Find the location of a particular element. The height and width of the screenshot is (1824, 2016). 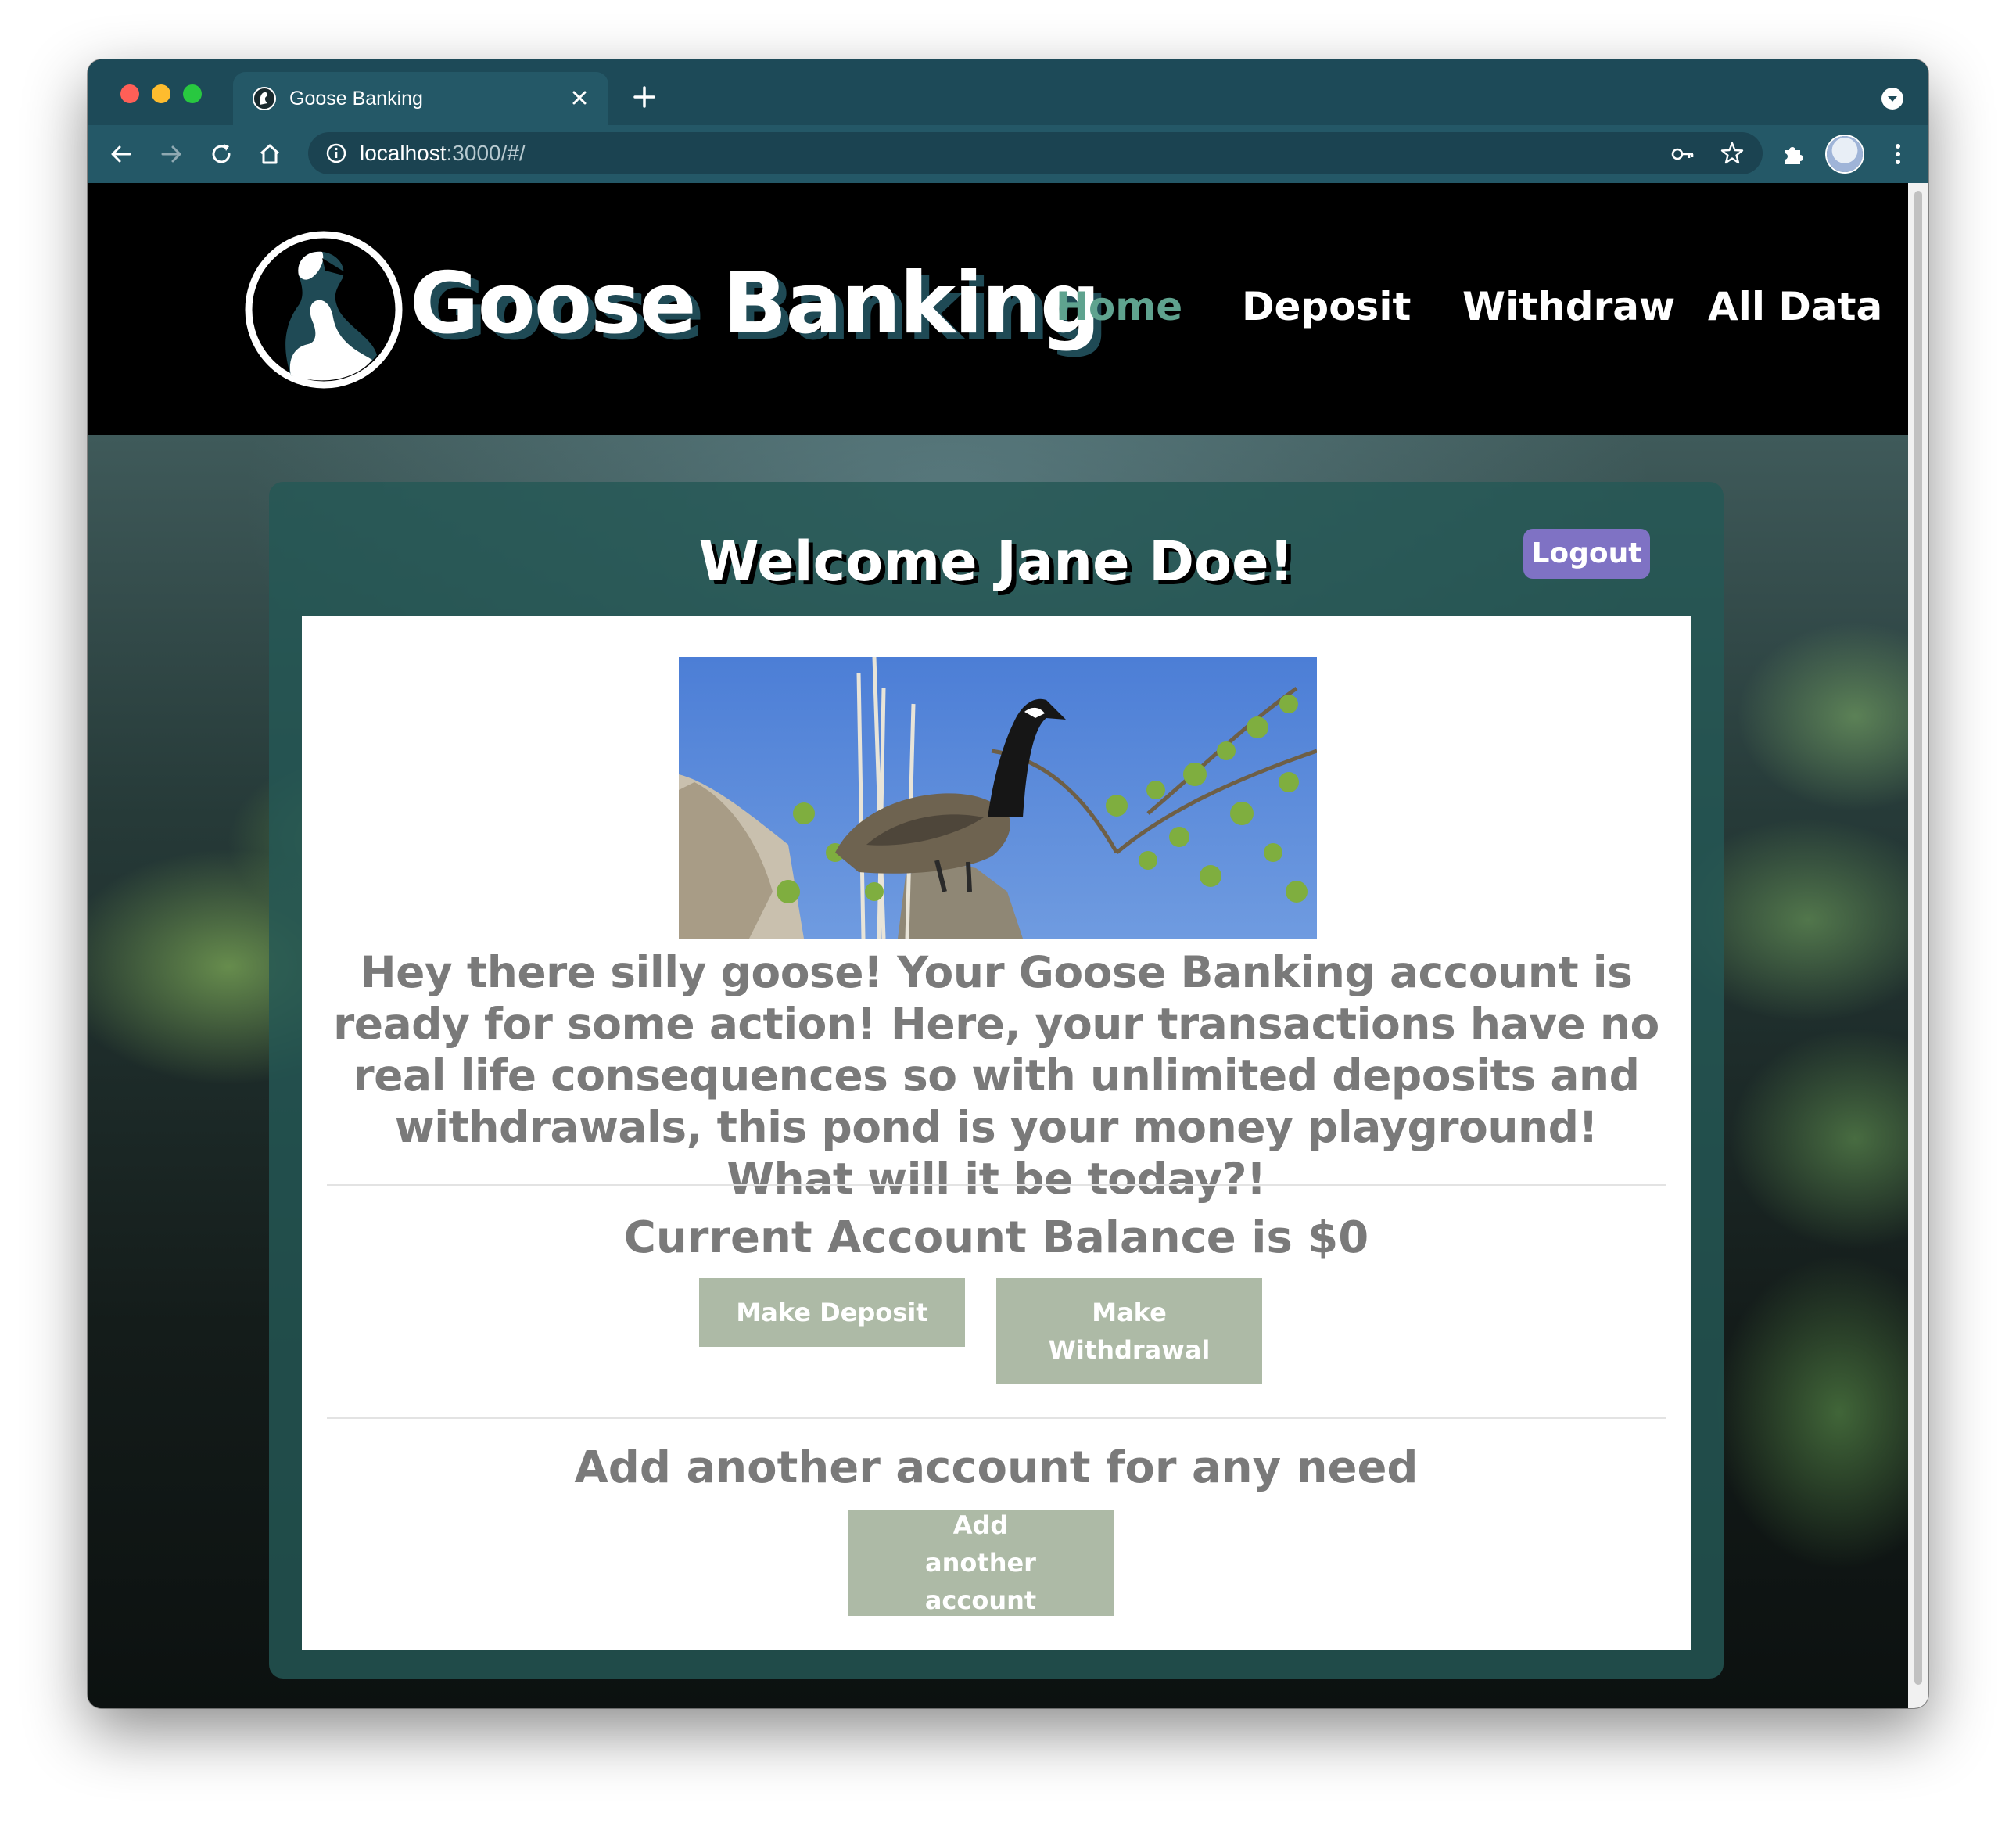

scrollbar-thumb is located at coordinates (1918, 938).